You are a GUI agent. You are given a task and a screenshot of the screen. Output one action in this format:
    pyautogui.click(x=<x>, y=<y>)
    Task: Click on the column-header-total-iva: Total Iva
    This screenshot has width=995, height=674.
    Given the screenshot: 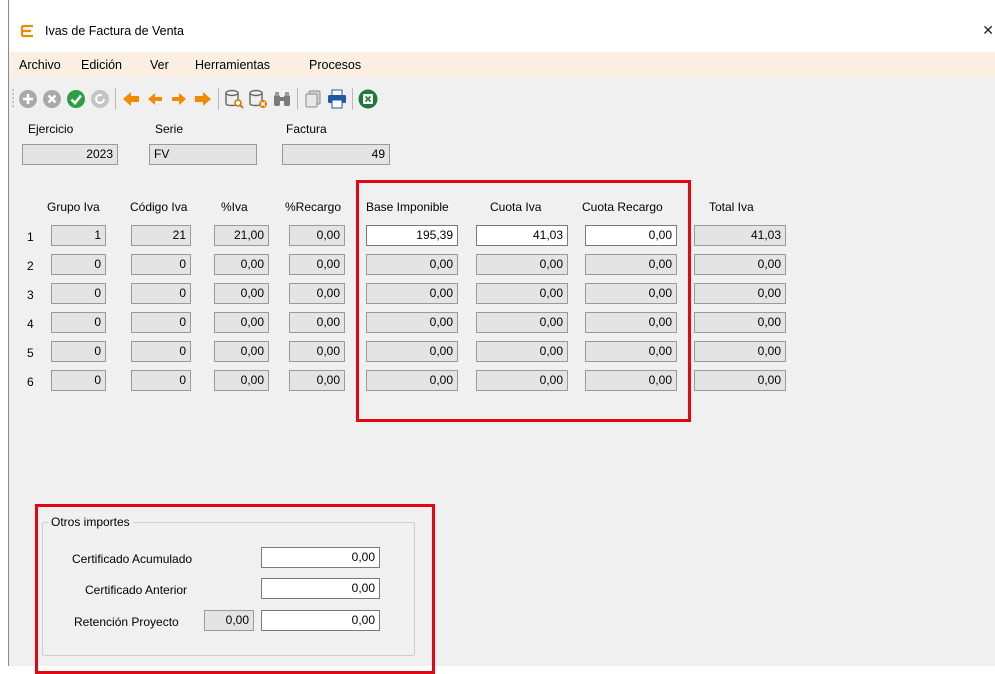 What is the action you would take?
    pyautogui.click(x=731, y=207)
    